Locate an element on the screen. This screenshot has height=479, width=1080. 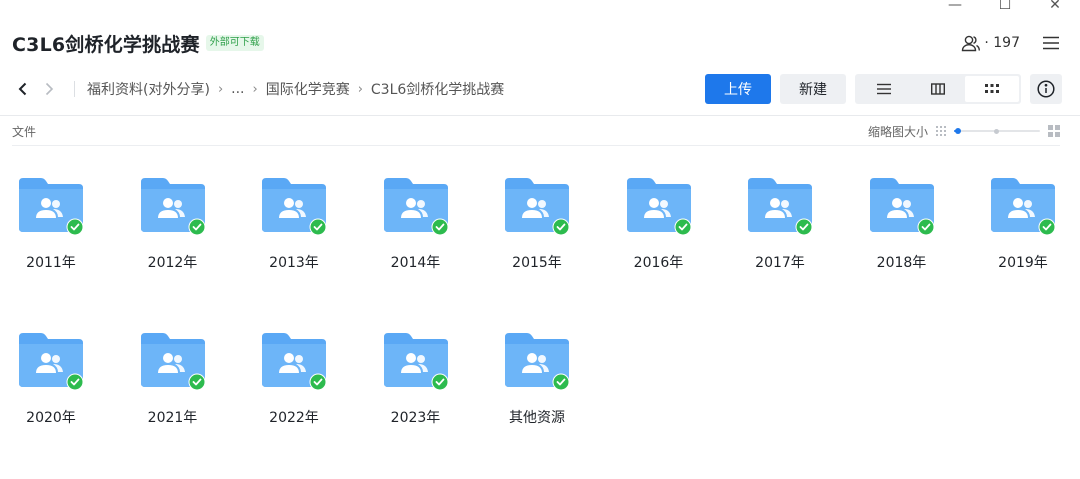
folder-item: 2019年 is located at coordinates (1023, 236).